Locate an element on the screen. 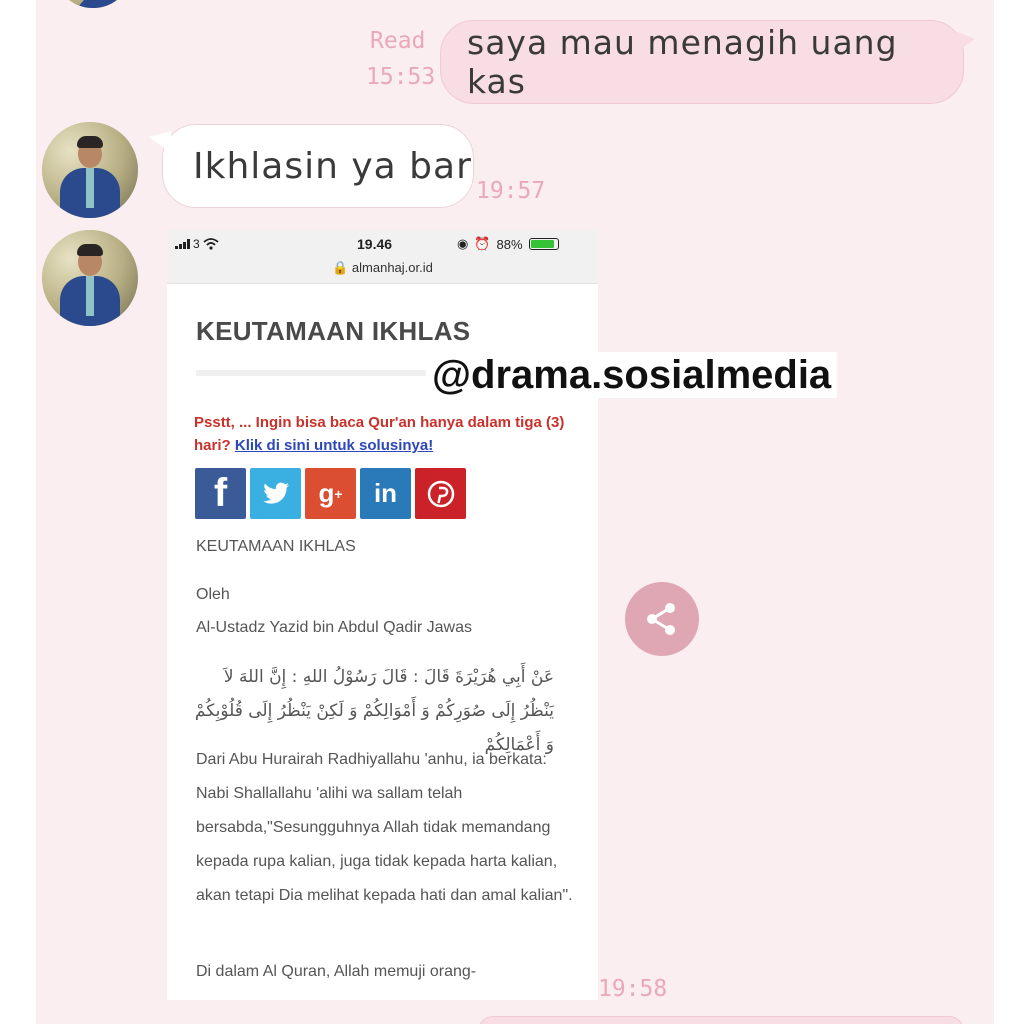  article-heading: KEUTAMAAN IKHLAS is located at coordinates (276, 546).